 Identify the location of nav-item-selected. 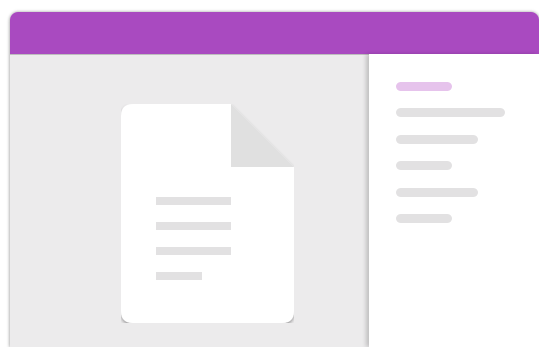
(424, 86).